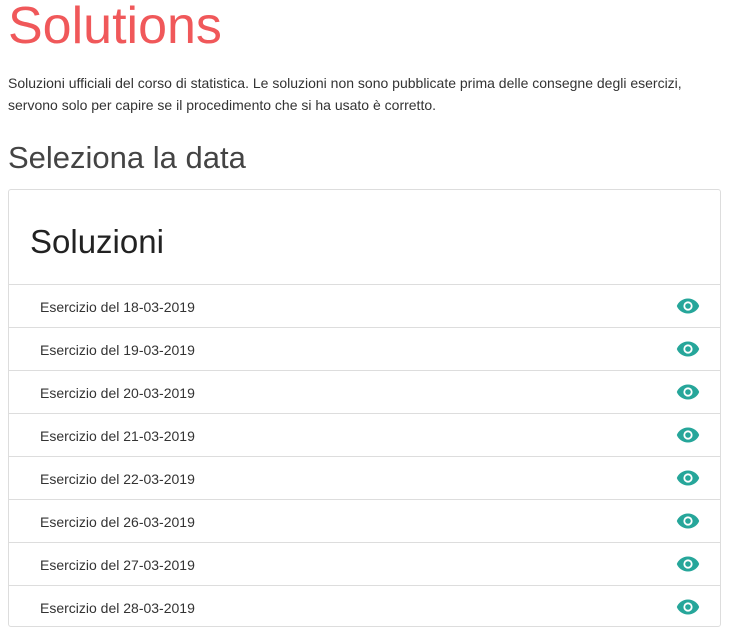 Image resolution: width=735 pixels, height=639 pixels. I want to click on list-item: Esercizio del 21-03-2019, so click(364, 435).